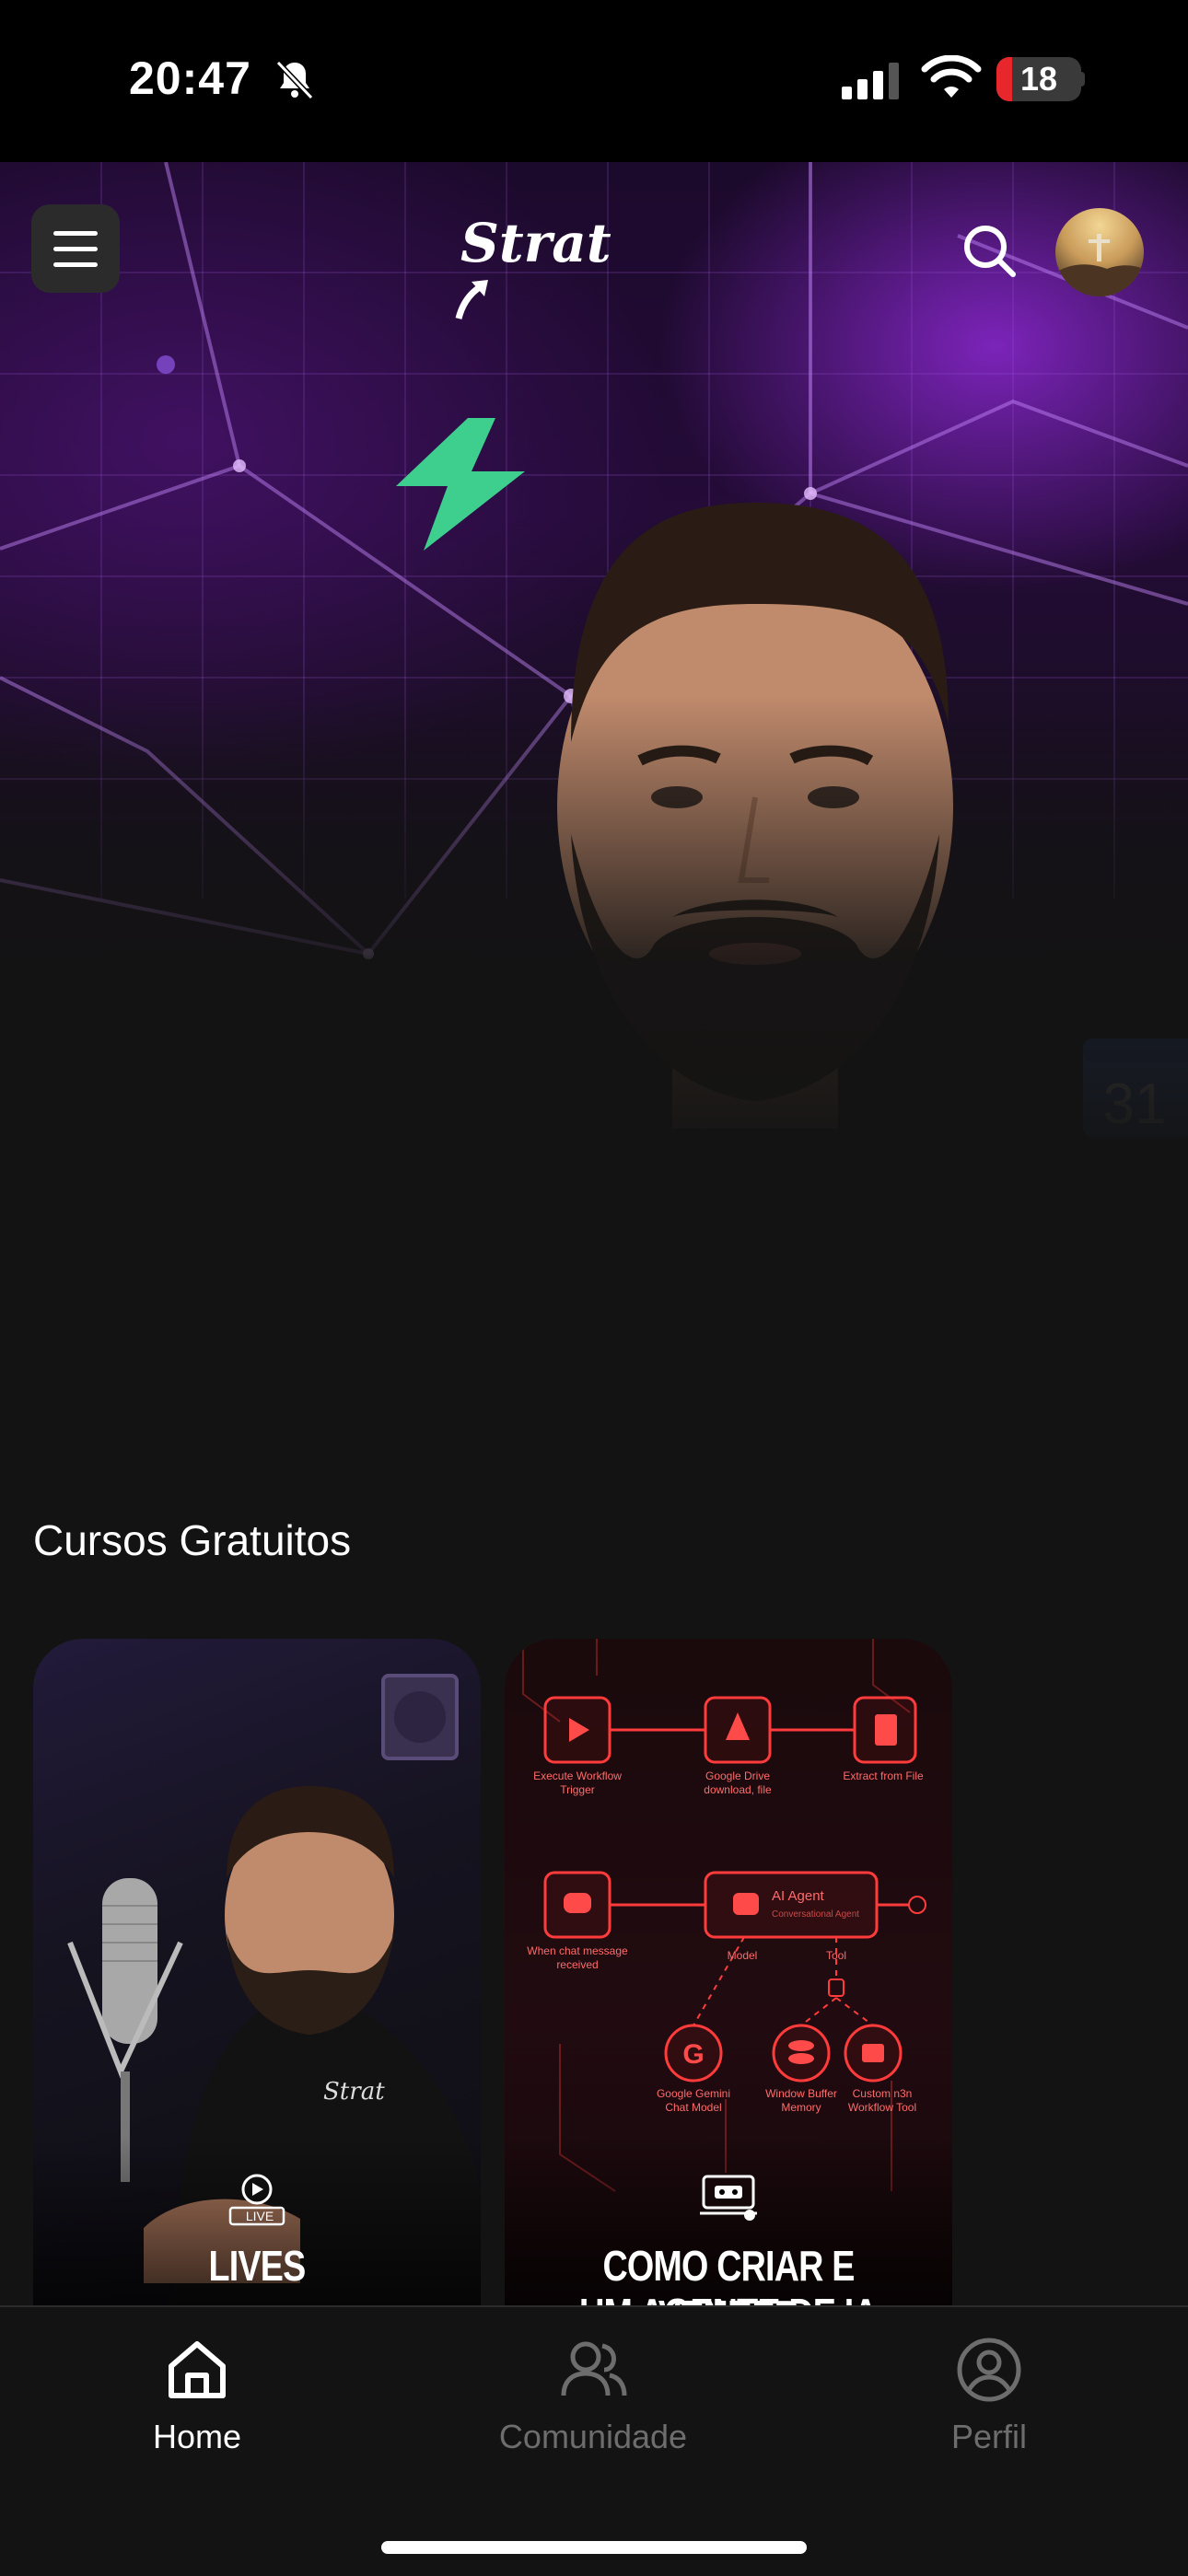 The height and width of the screenshot is (2576, 1188). I want to click on node-sublabel: Workflow Tool, so click(882, 2107).